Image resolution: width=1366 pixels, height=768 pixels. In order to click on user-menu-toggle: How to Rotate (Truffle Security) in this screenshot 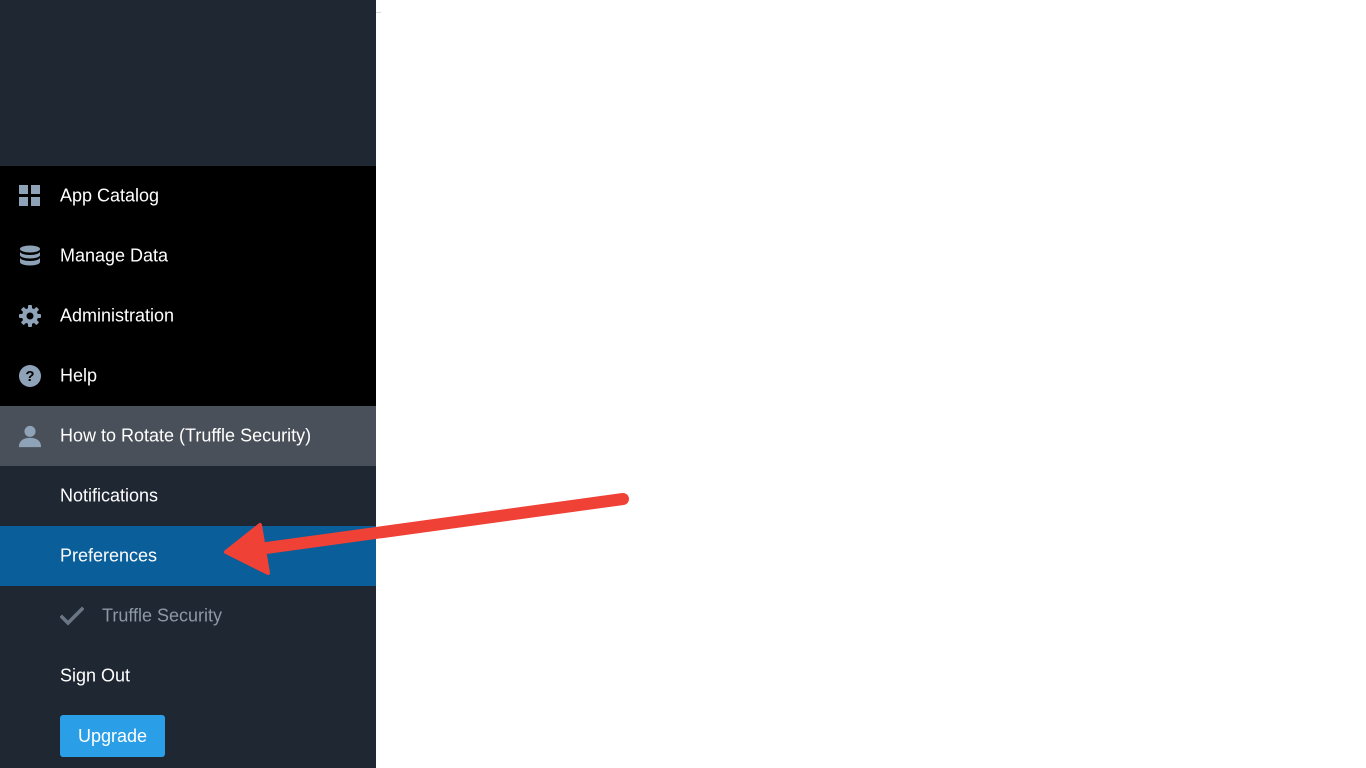, I will do `click(188, 436)`.